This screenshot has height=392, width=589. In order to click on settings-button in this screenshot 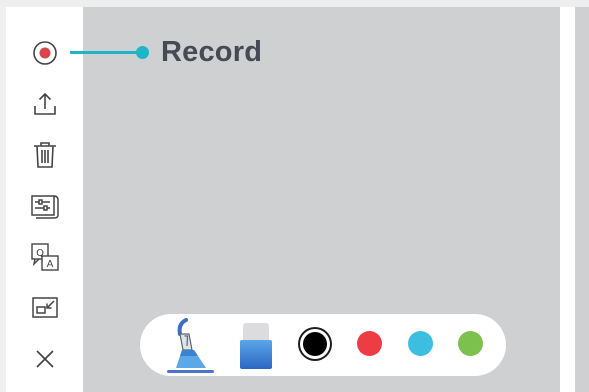, I will do `click(45, 206)`.